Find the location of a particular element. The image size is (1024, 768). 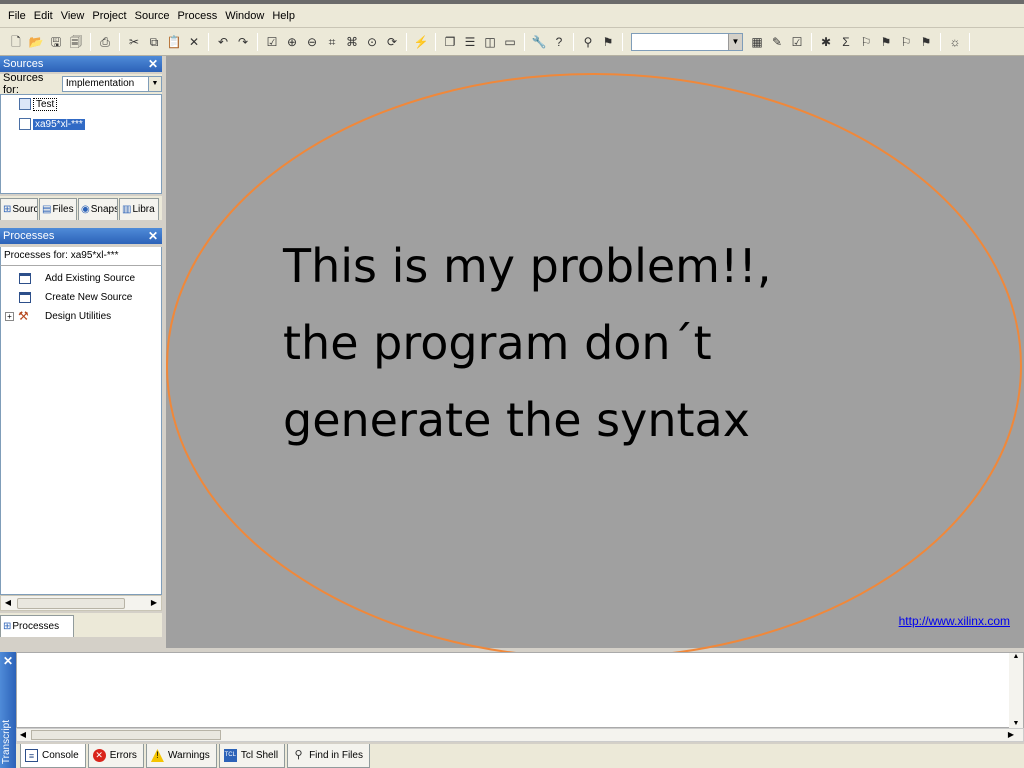

transcript-vertical-scrollbar: ▲ ▼ is located at coordinates (1016, 691).